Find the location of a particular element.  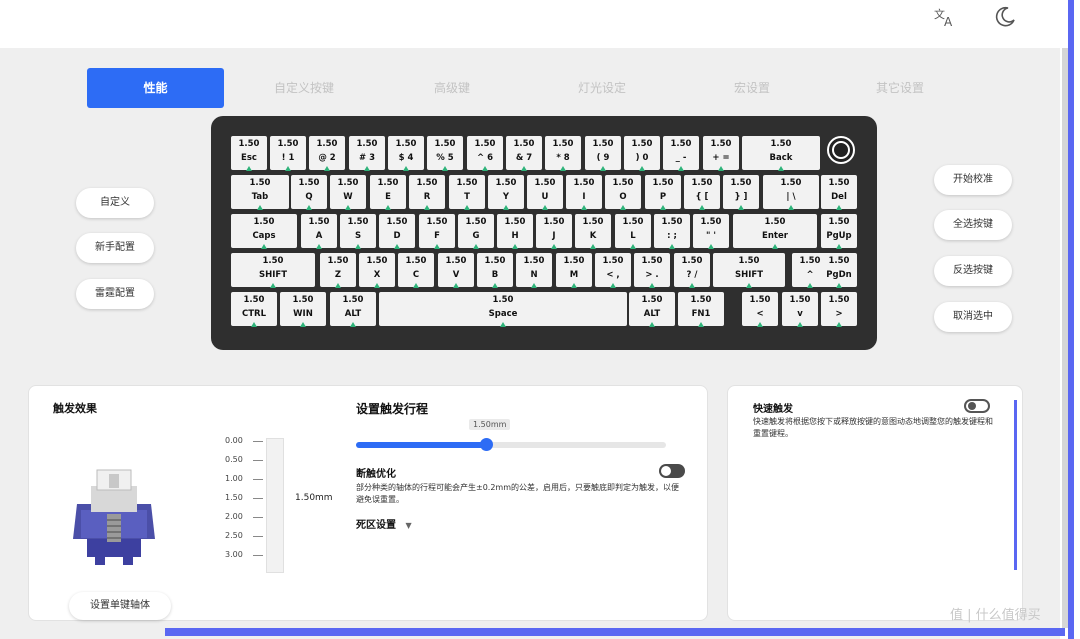

key-6: 1.50 ^ 6 is located at coordinates (485, 153).